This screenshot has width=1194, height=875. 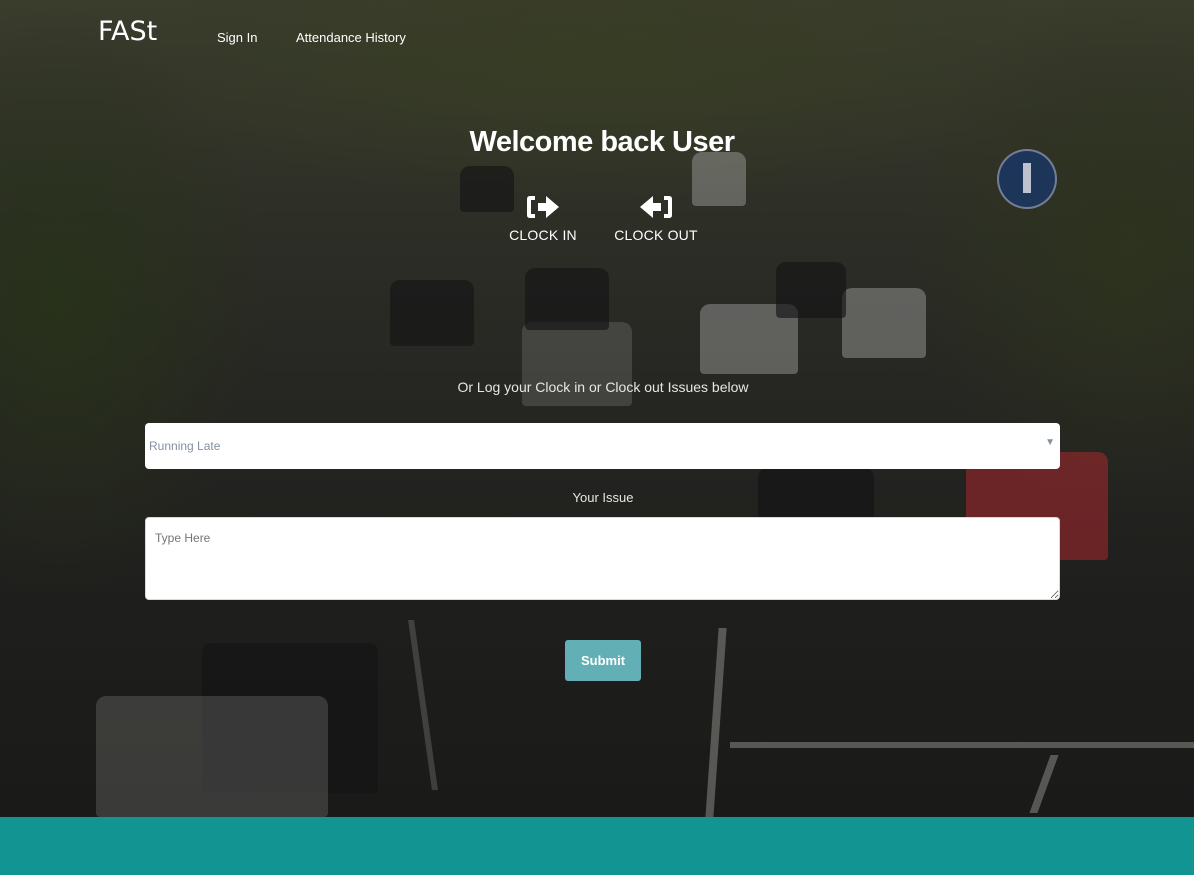 I want to click on navbar: FASt Sign In Attendance History, so click(x=597, y=35).